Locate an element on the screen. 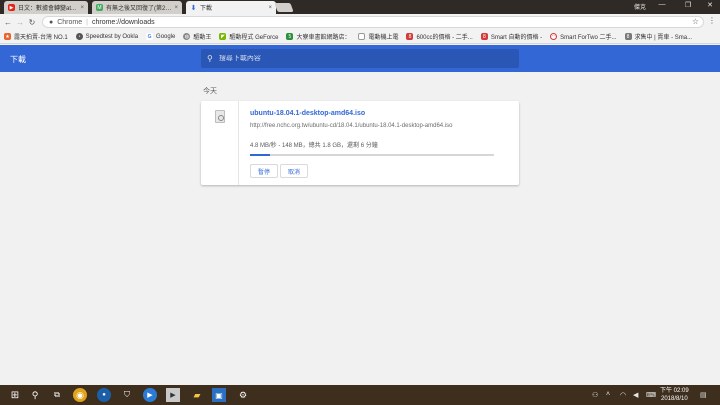  bookmark-item: ◍ 驅動王 is located at coordinates (197, 36).